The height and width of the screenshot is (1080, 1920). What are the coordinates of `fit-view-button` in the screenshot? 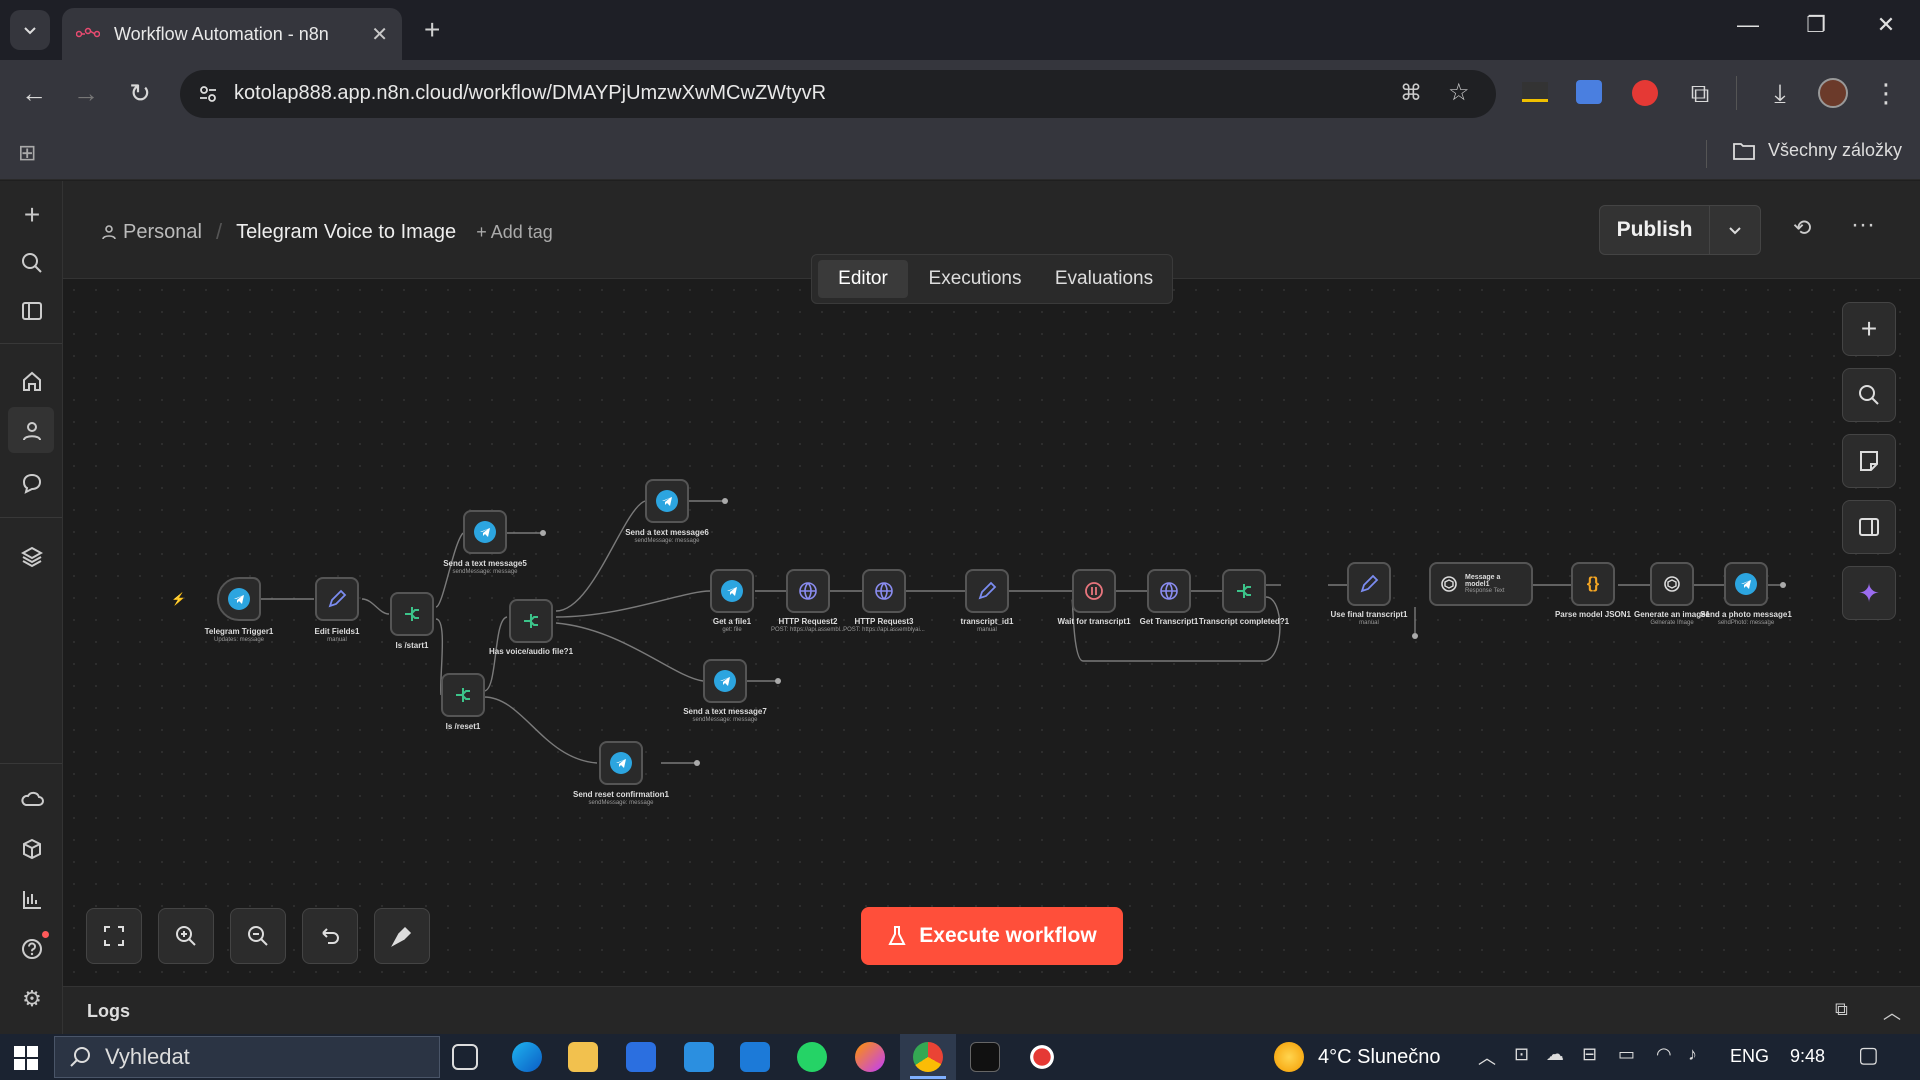 It's located at (114, 936).